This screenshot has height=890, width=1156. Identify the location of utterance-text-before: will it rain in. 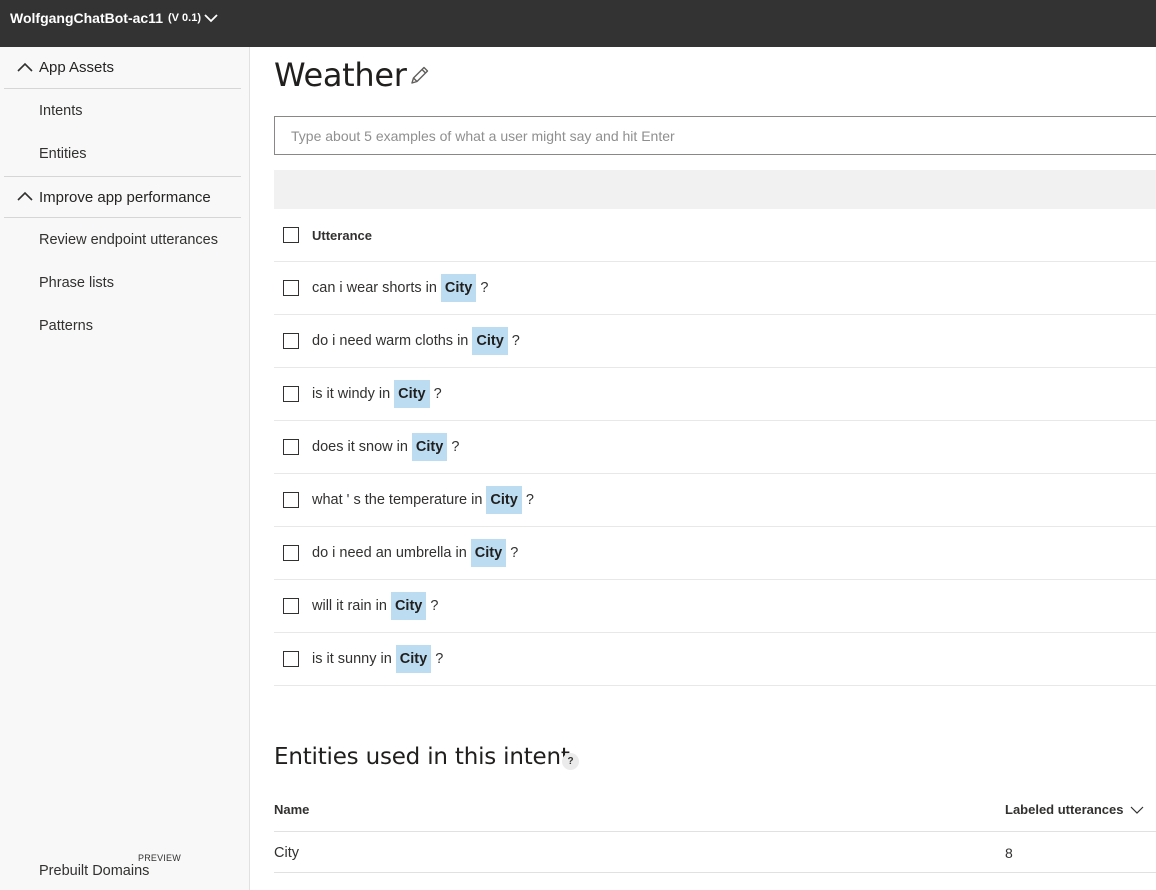
(349, 606).